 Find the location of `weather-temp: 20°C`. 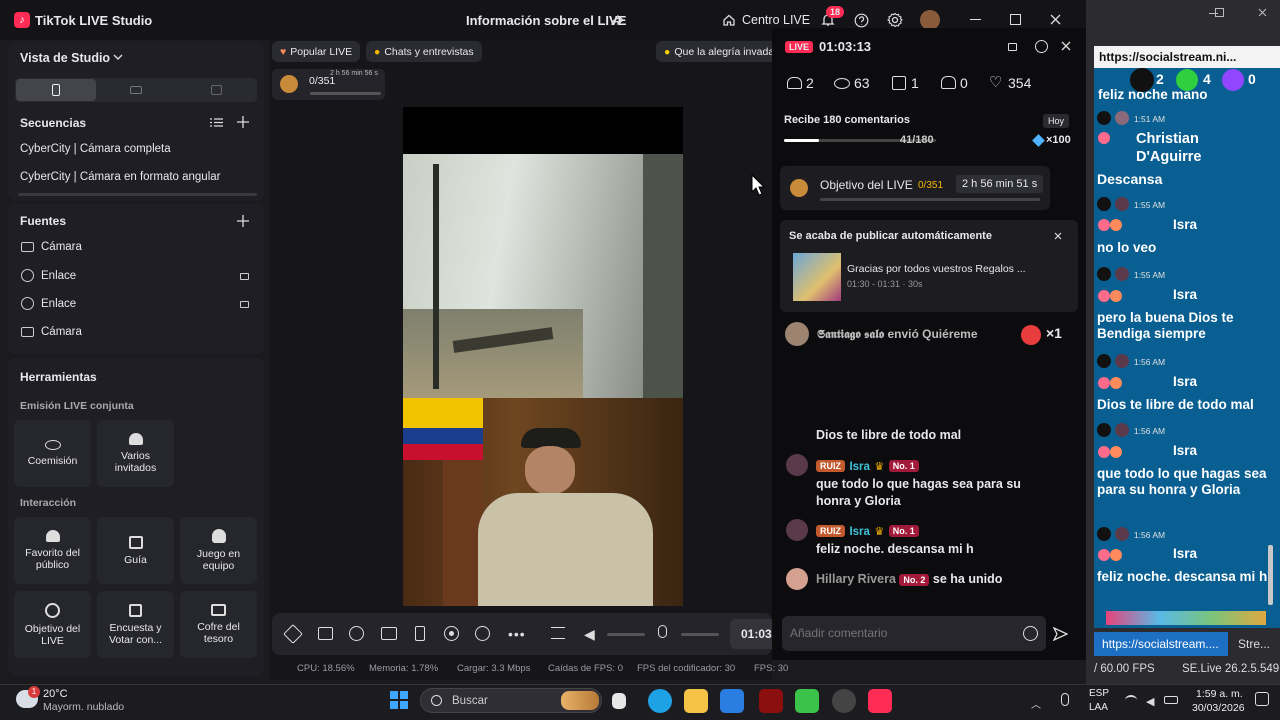

weather-temp: 20°C is located at coordinates (55, 694).